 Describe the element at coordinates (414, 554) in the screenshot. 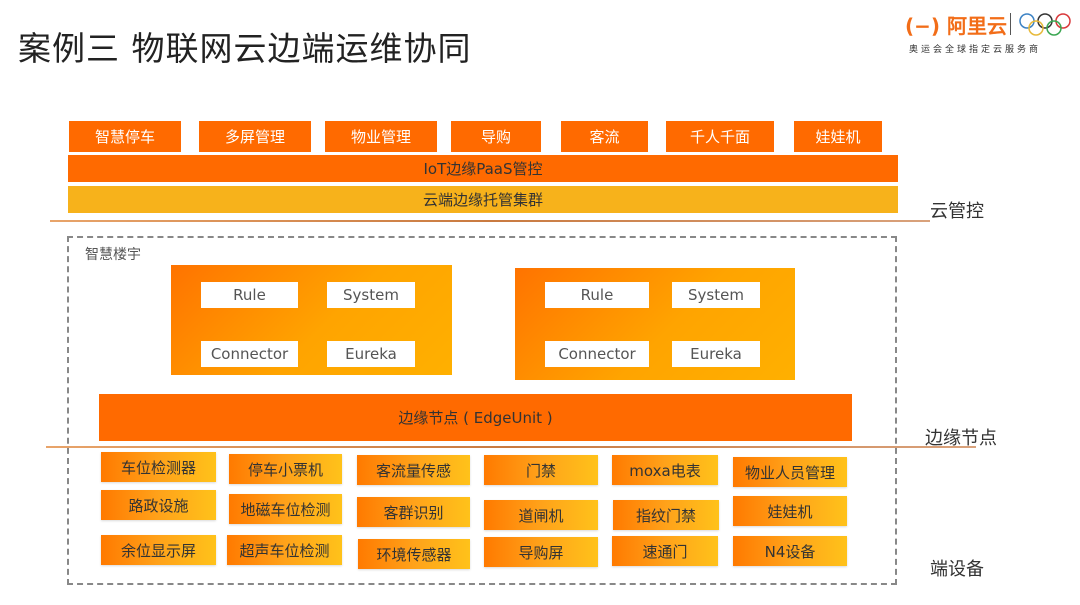

I see `device-item: 环境传感器` at that location.